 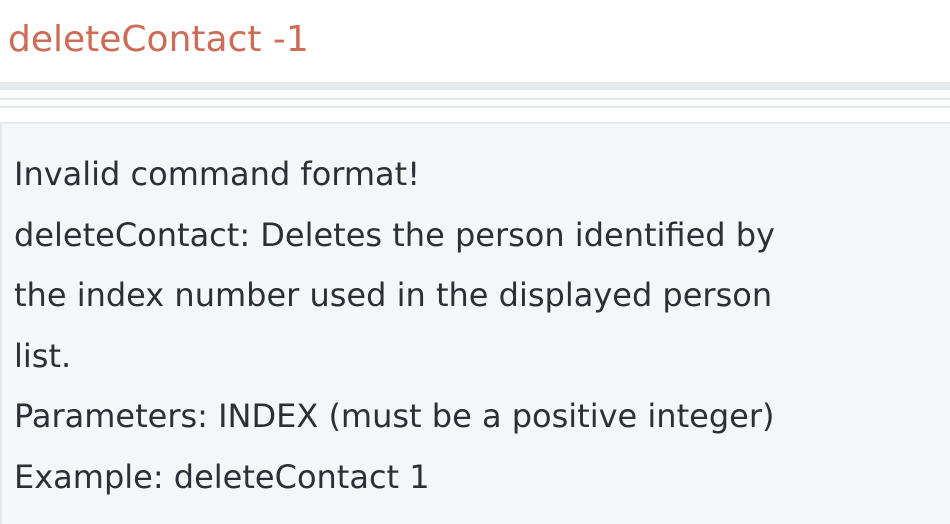 What do you see at coordinates (43, 355) in the screenshot?
I see `result-line-description-end: list.` at bounding box center [43, 355].